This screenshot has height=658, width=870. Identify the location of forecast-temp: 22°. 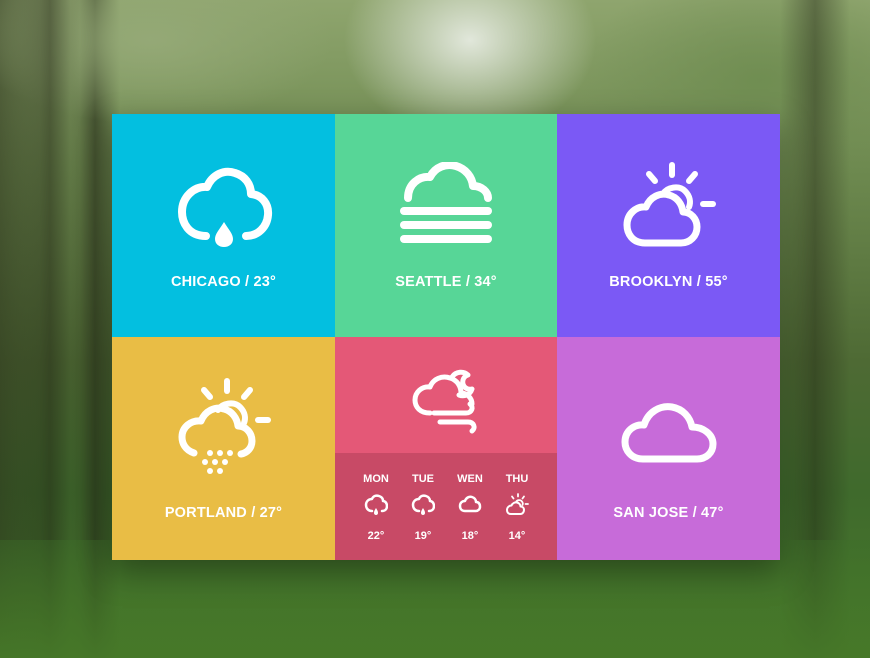
(376, 536).